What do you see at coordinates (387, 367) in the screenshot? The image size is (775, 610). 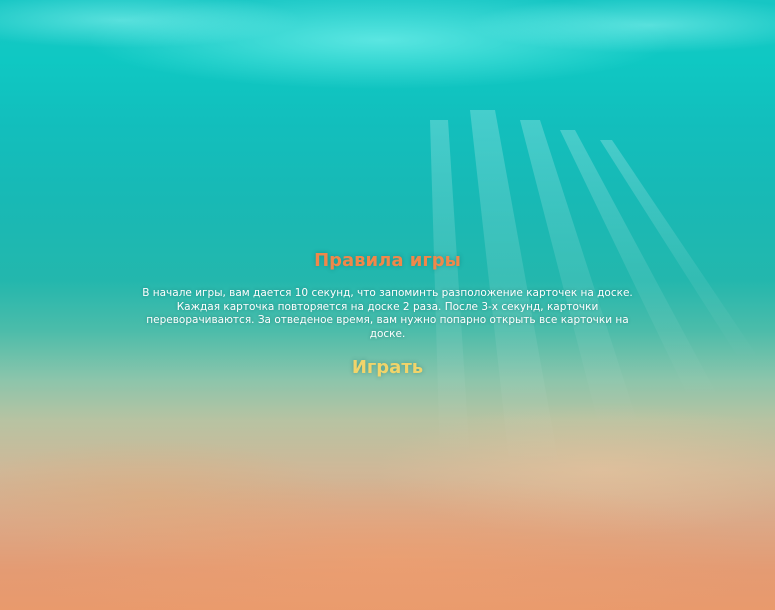 I see `play-button: Играть` at bounding box center [387, 367].